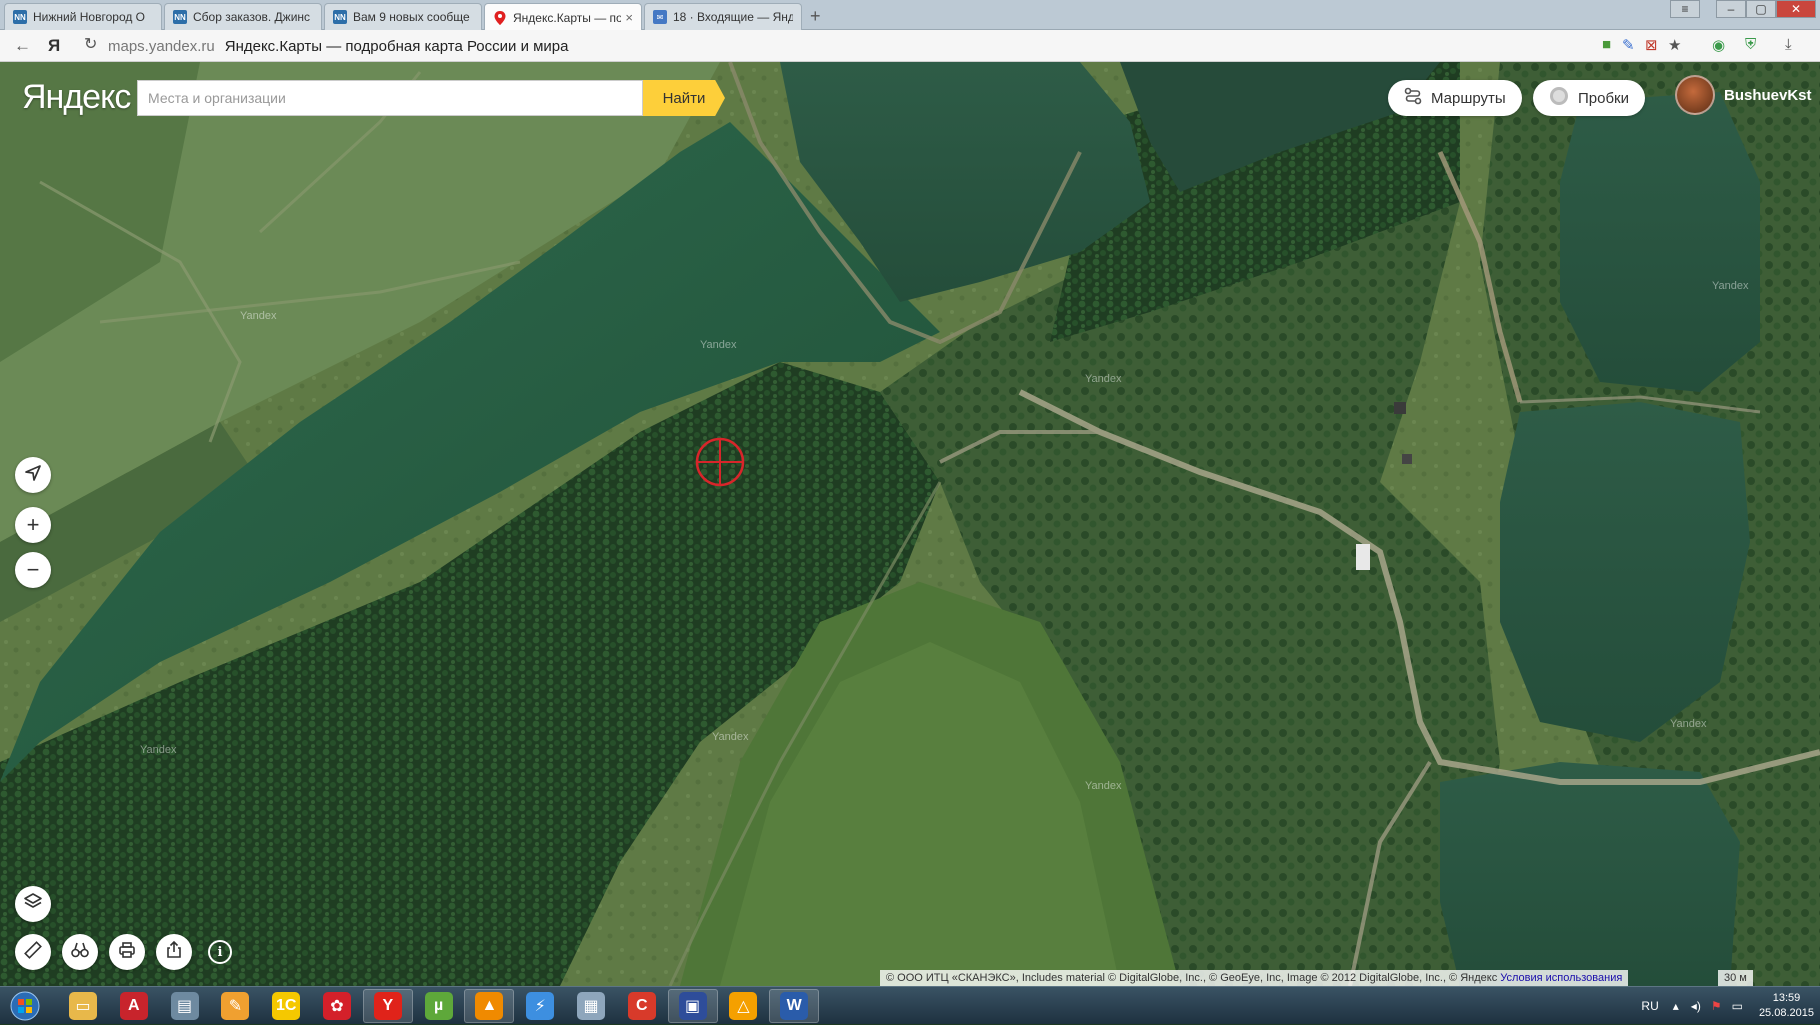  I want to click on search-placeholder: Места и организации, so click(217, 98).